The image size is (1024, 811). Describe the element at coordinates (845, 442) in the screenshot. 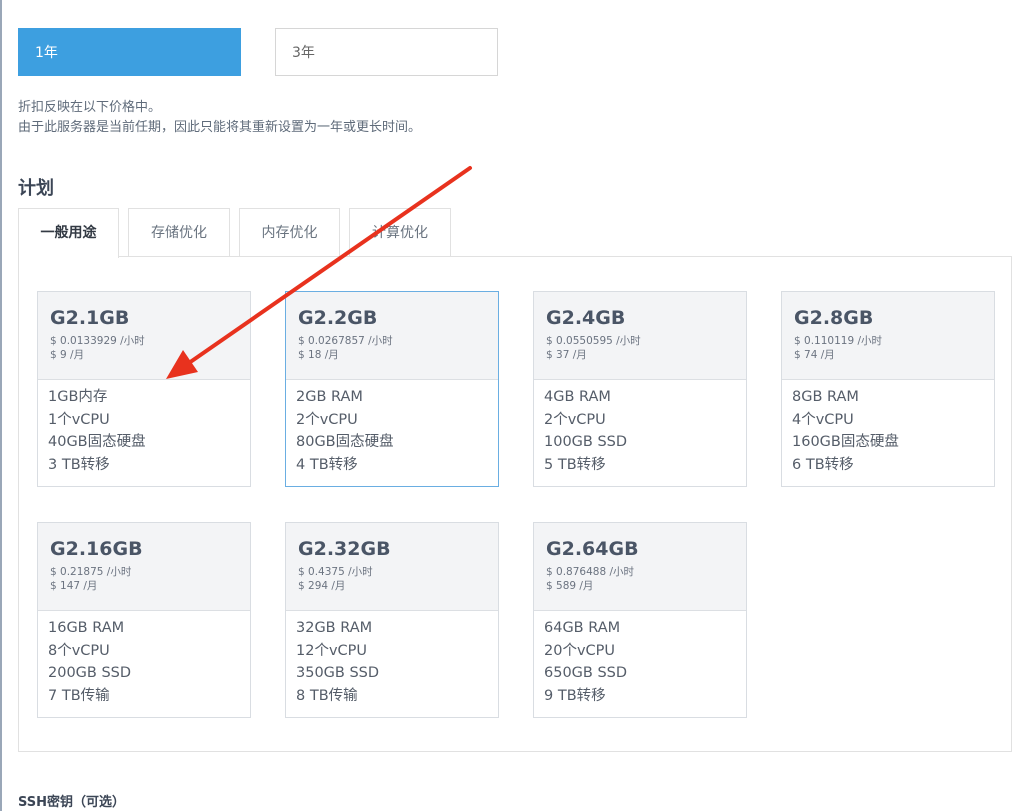

I see `plan-spec-disk: 160GB固态硬盘` at that location.